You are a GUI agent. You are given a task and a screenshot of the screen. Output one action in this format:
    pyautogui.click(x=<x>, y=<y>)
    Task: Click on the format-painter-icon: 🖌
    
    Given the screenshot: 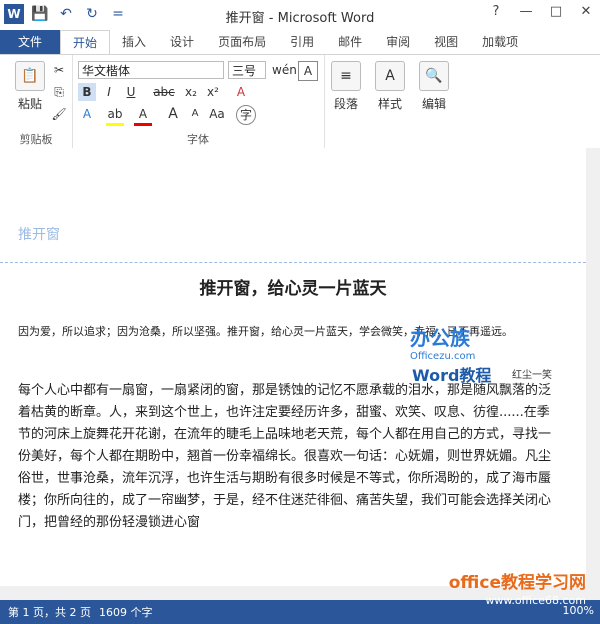 What is the action you would take?
    pyautogui.click(x=59, y=114)
    